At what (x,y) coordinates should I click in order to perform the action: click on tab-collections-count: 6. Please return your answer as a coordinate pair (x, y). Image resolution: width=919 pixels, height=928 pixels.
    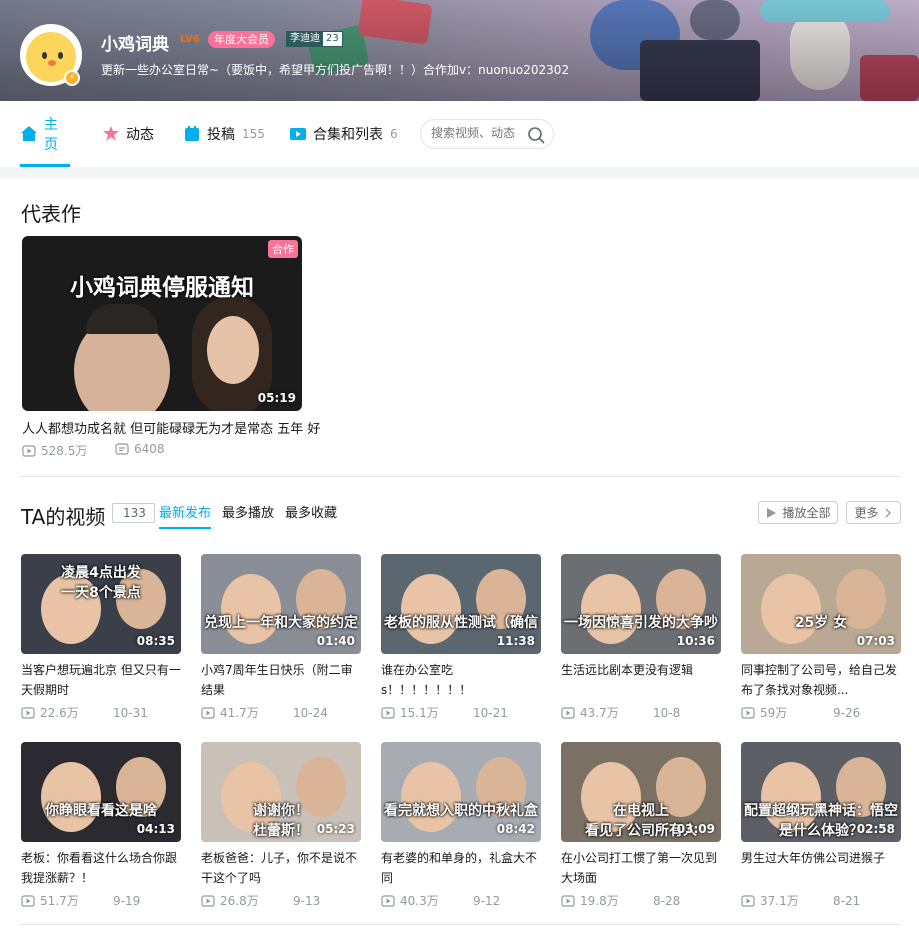
    Looking at the image, I should click on (394, 134).